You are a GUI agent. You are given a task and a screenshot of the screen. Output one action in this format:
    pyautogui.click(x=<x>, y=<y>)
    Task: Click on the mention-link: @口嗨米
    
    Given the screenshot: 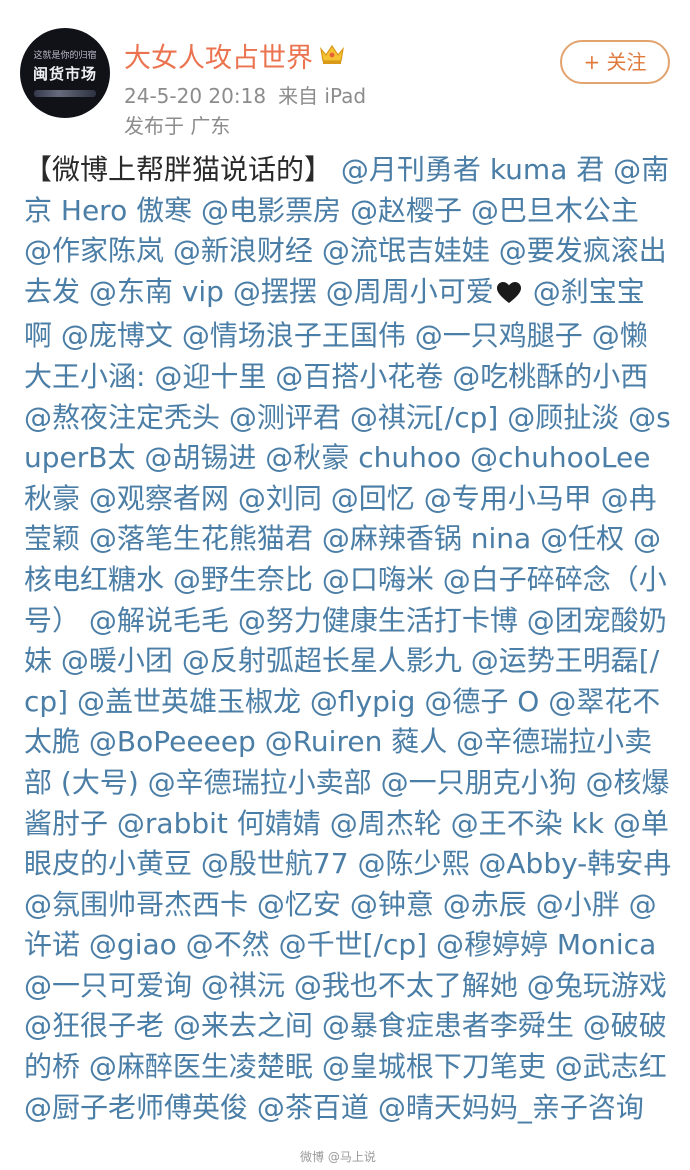 What is the action you would take?
    pyautogui.click(x=378, y=579)
    